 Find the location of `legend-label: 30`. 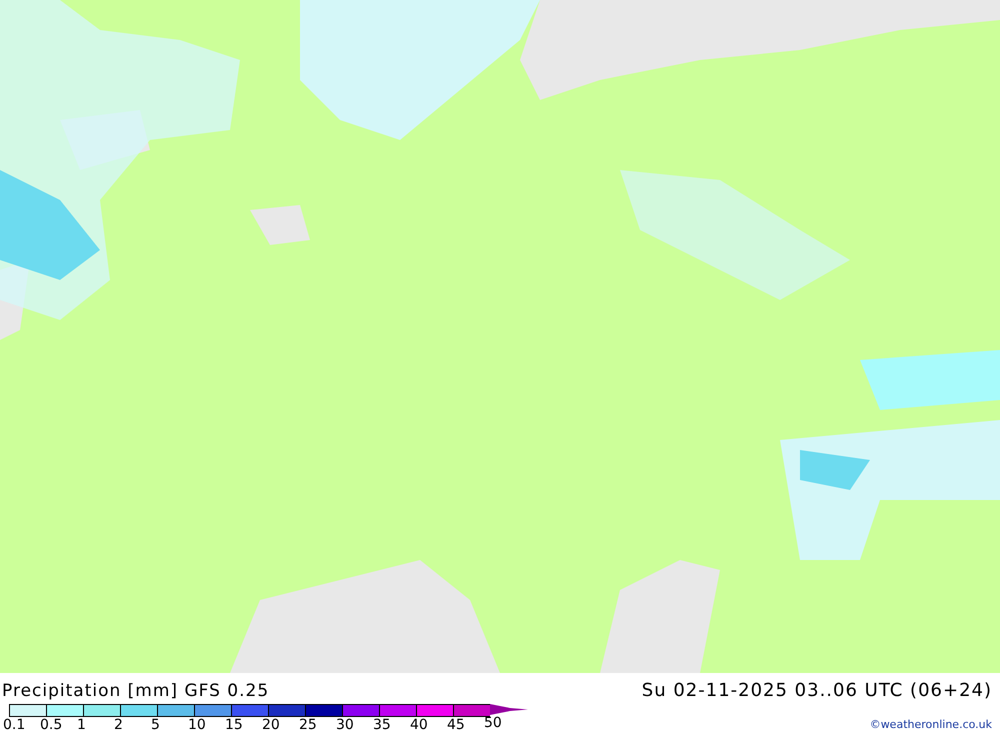

legend-label: 30 is located at coordinates (345, 725).